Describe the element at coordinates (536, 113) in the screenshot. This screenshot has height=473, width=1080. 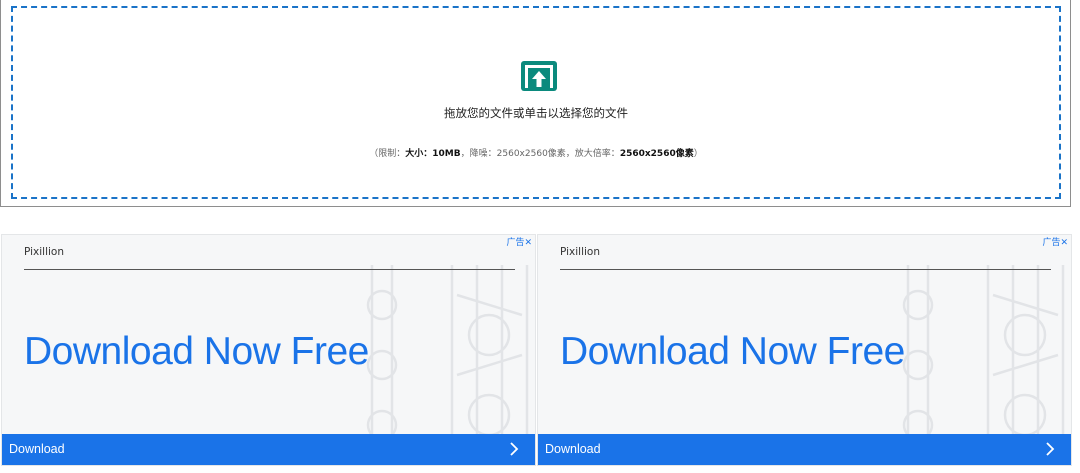
I see `upload-instruction: 拖放您的文件或单击以选择您的文件` at that location.